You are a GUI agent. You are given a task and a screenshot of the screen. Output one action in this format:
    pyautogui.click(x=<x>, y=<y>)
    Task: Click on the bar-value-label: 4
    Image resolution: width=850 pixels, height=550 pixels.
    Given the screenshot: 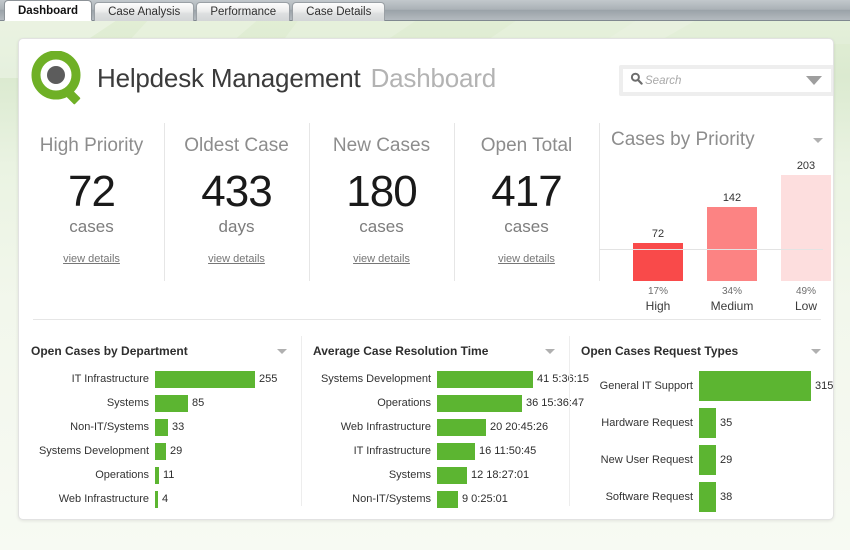 What is the action you would take?
    pyautogui.click(x=165, y=499)
    